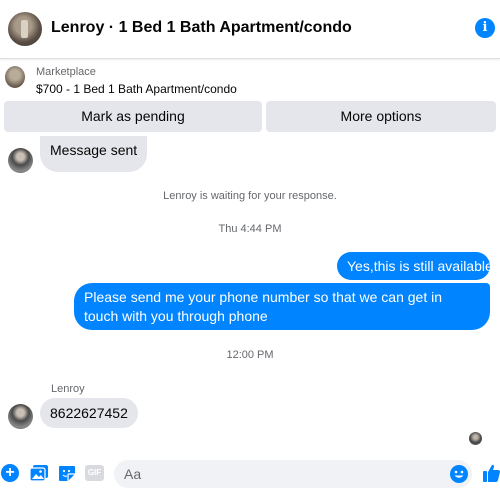  What do you see at coordinates (67, 473) in the screenshot?
I see `sticker-icon` at bounding box center [67, 473].